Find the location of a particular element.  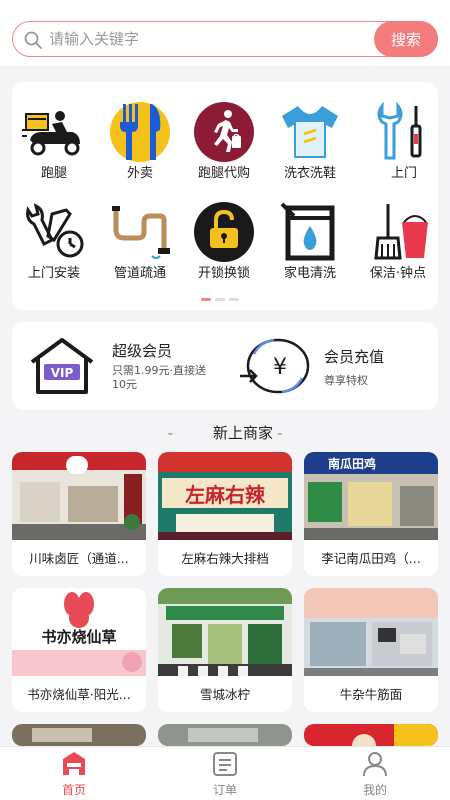

service-label: 洗衣洗鞋 is located at coordinates (309, 173).